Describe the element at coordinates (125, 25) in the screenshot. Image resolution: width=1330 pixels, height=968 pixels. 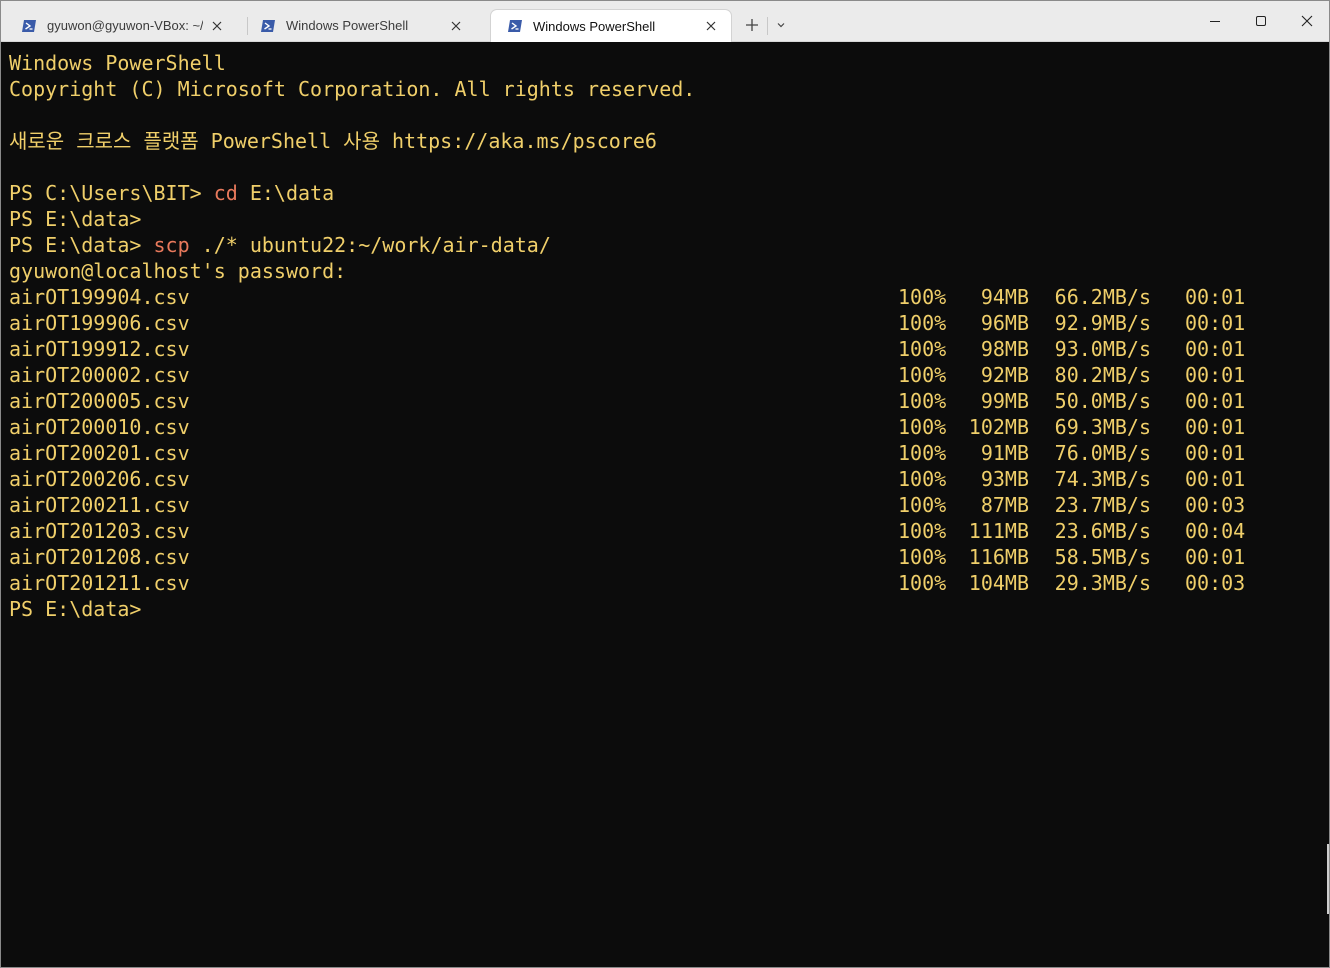
I see `tab-title: gyuwon@gyuwon-VBox: ~/wc` at that location.